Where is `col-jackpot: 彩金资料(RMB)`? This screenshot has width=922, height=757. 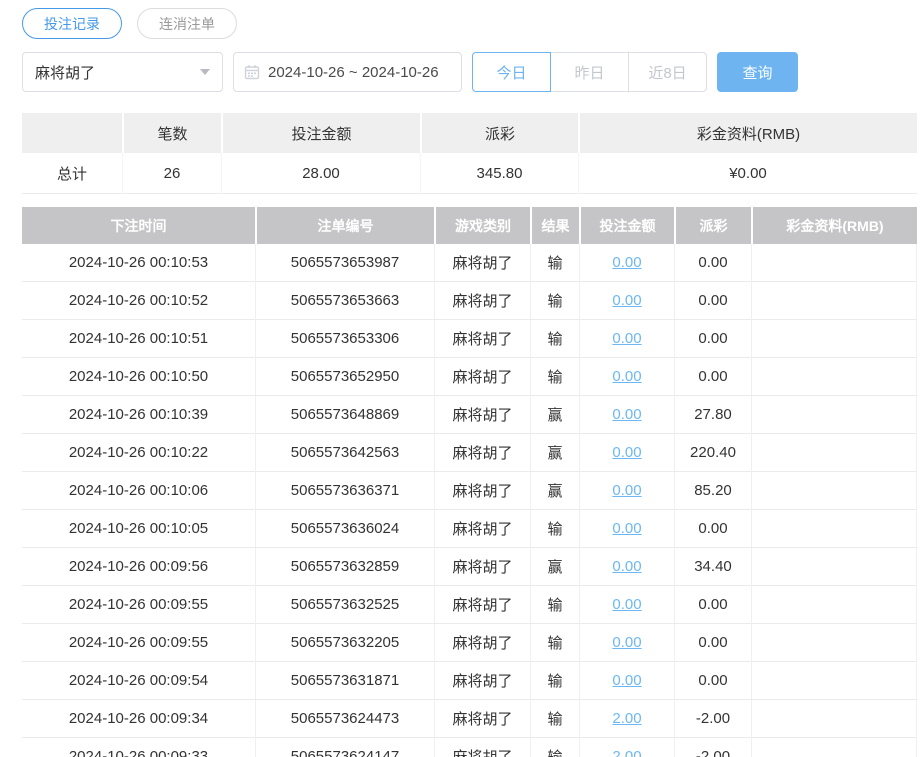
col-jackpot: 彩金资料(RMB) is located at coordinates (834, 225).